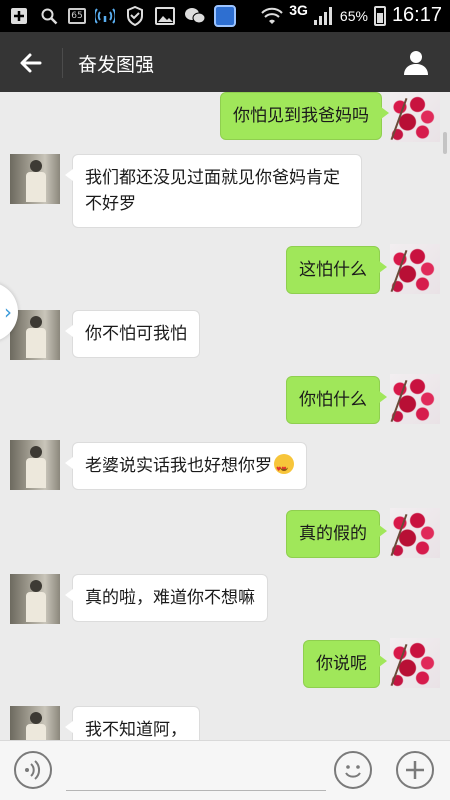 The width and height of the screenshot is (450, 800). I want to click on message-bubble-received: 你不怕可我怕, so click(132, 334).